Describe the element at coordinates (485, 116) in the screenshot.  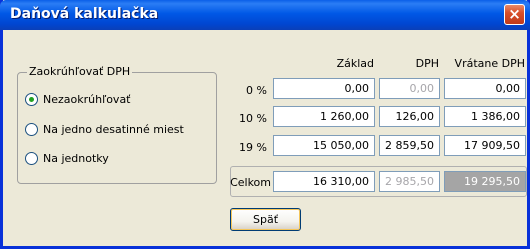
I see `total-field-10: 1 386,00` at that location.